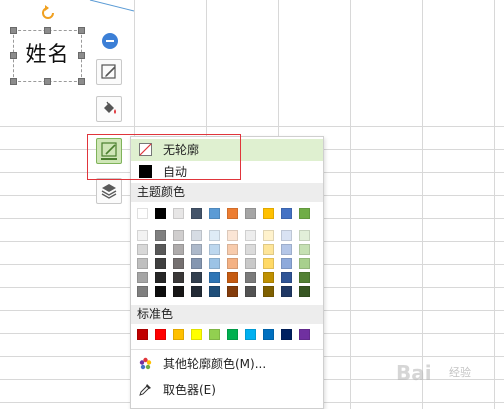 The height and width of the screenshot is (409, 504). I want to click on outline-color-icon, so click(109, 151).